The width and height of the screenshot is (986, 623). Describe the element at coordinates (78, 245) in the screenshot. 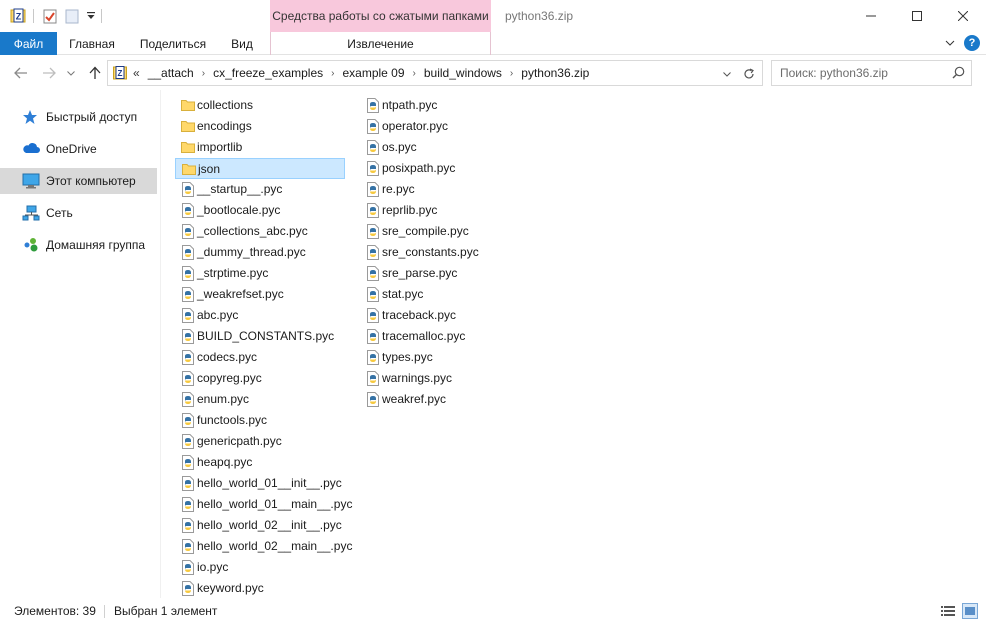

I see `sidebar-item-homegroup: Домашняя группа` at that location.